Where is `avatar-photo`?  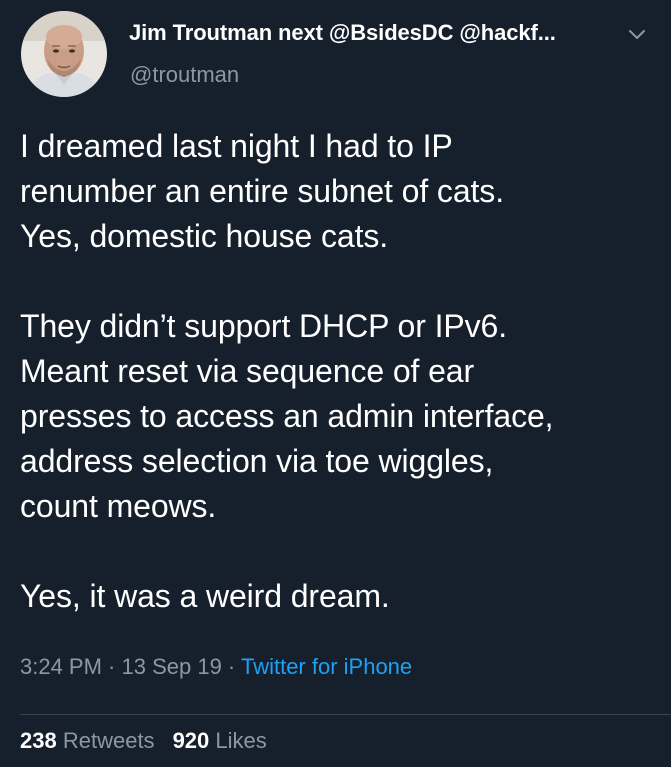
avatar-photo is located at coordinates (64, 54).